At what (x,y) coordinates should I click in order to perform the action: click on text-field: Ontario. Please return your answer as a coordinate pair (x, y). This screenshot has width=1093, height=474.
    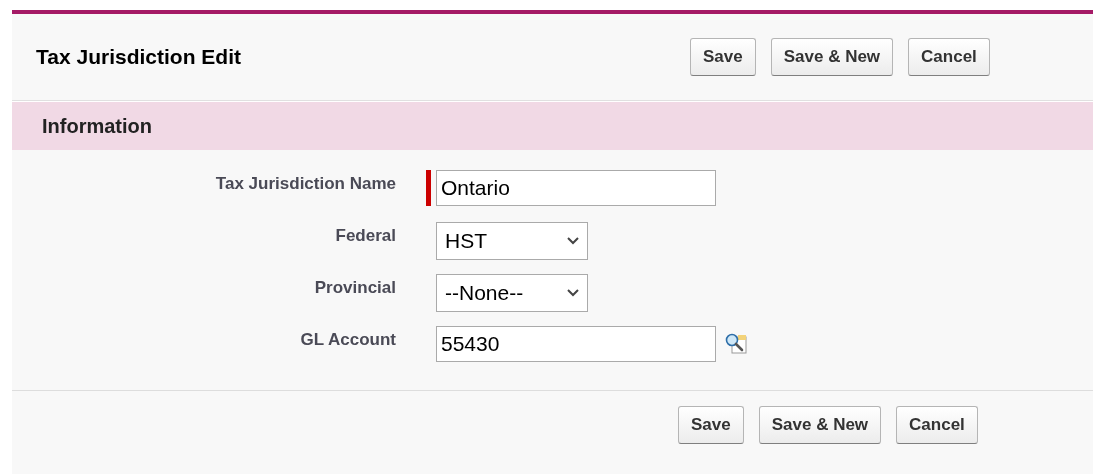
    Looking at the image, I should click on (576, 188).